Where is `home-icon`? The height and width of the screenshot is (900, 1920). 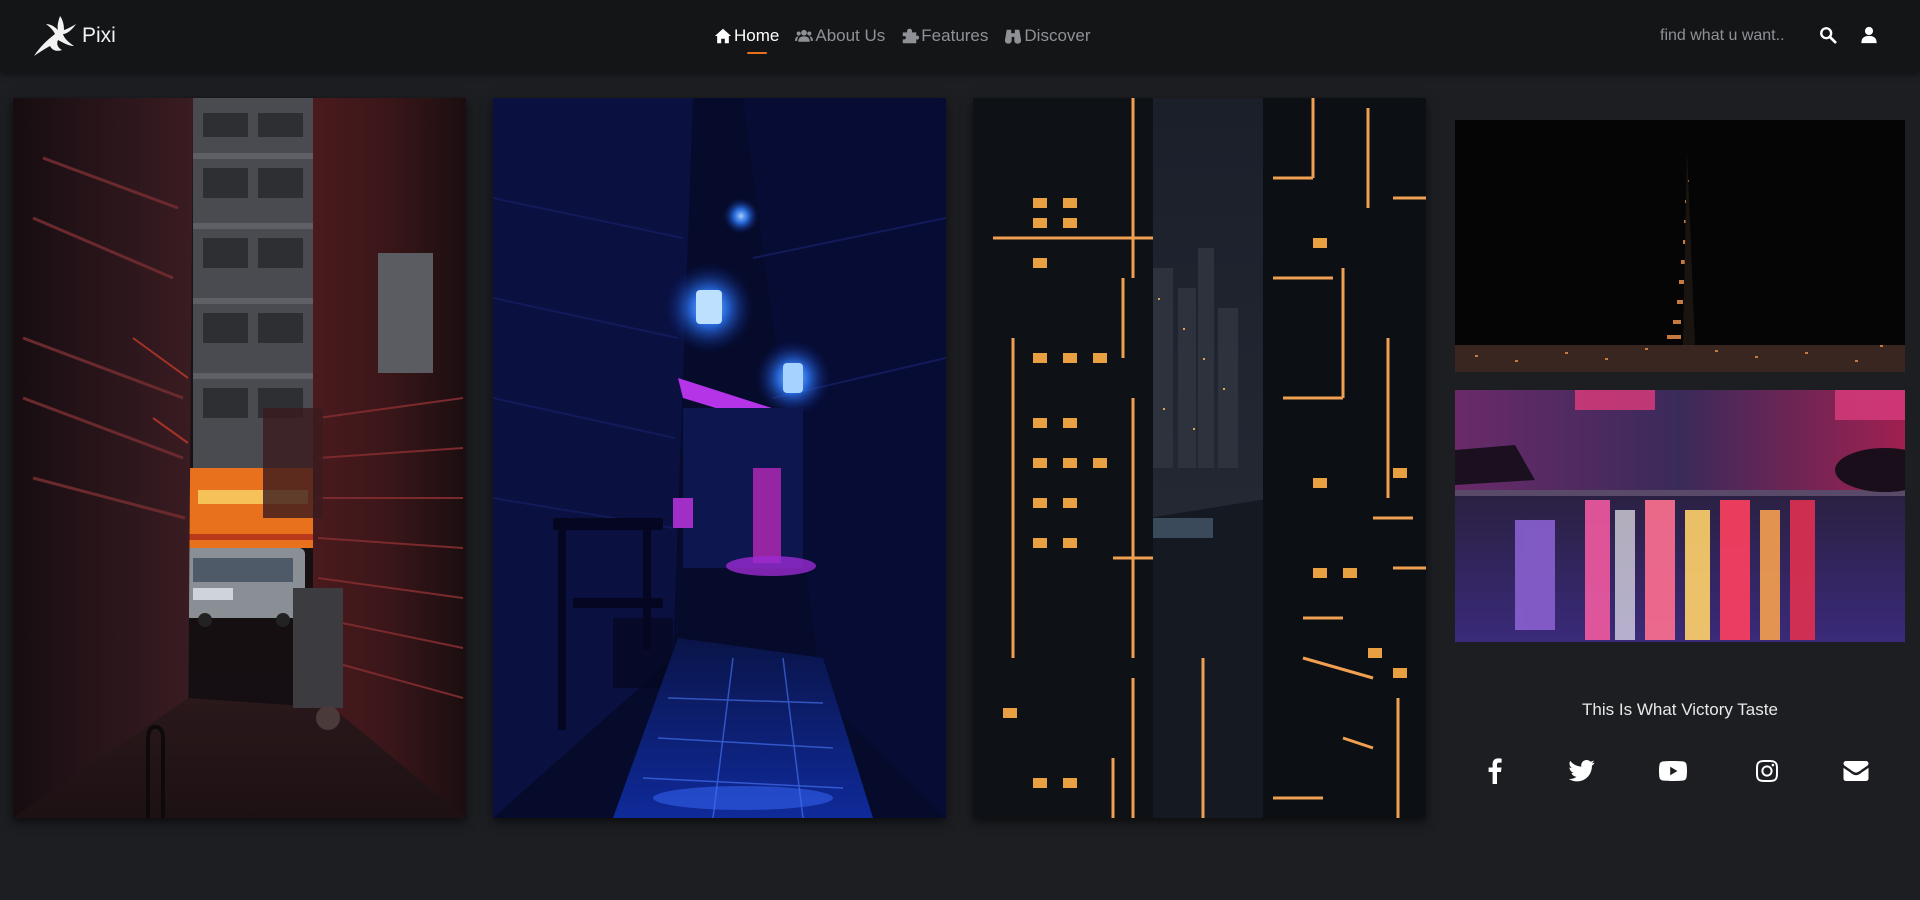
home-icon is located at coordinates (723, 36).